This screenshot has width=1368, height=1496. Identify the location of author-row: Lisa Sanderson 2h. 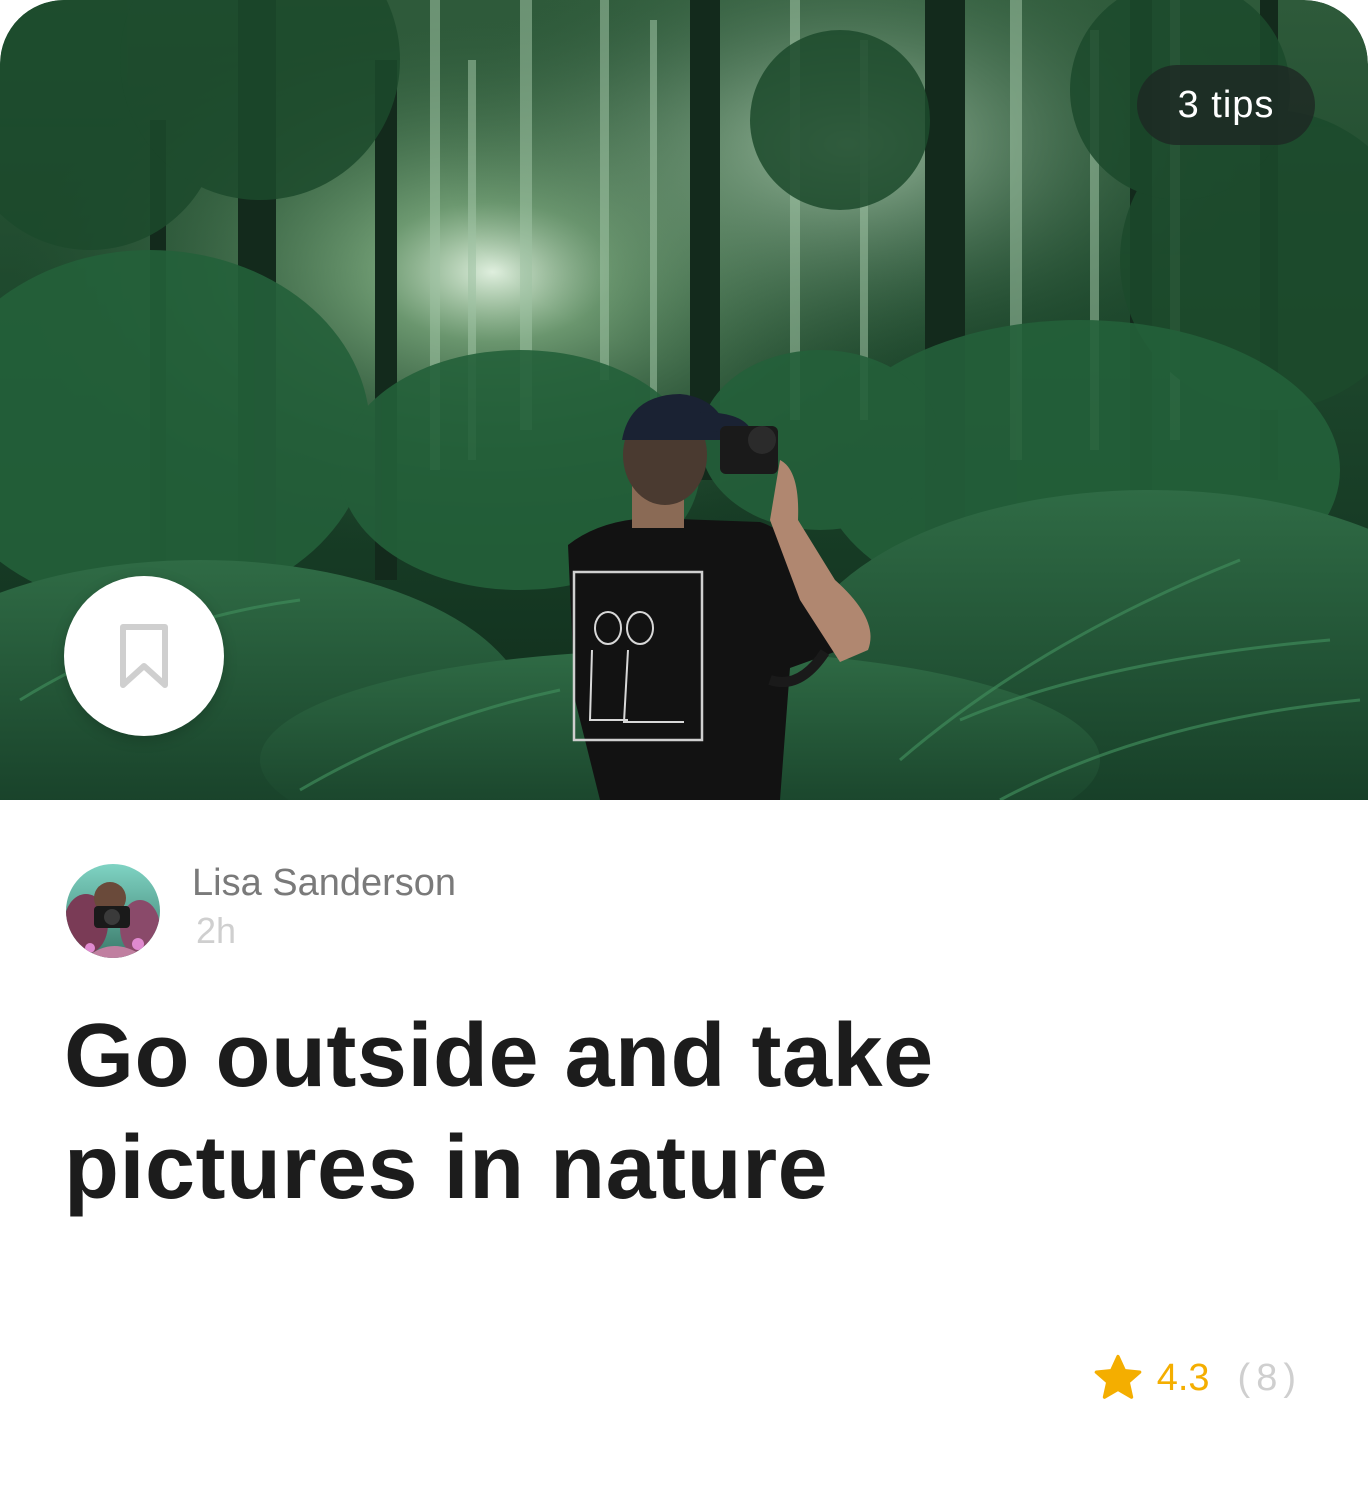
(261, 910).